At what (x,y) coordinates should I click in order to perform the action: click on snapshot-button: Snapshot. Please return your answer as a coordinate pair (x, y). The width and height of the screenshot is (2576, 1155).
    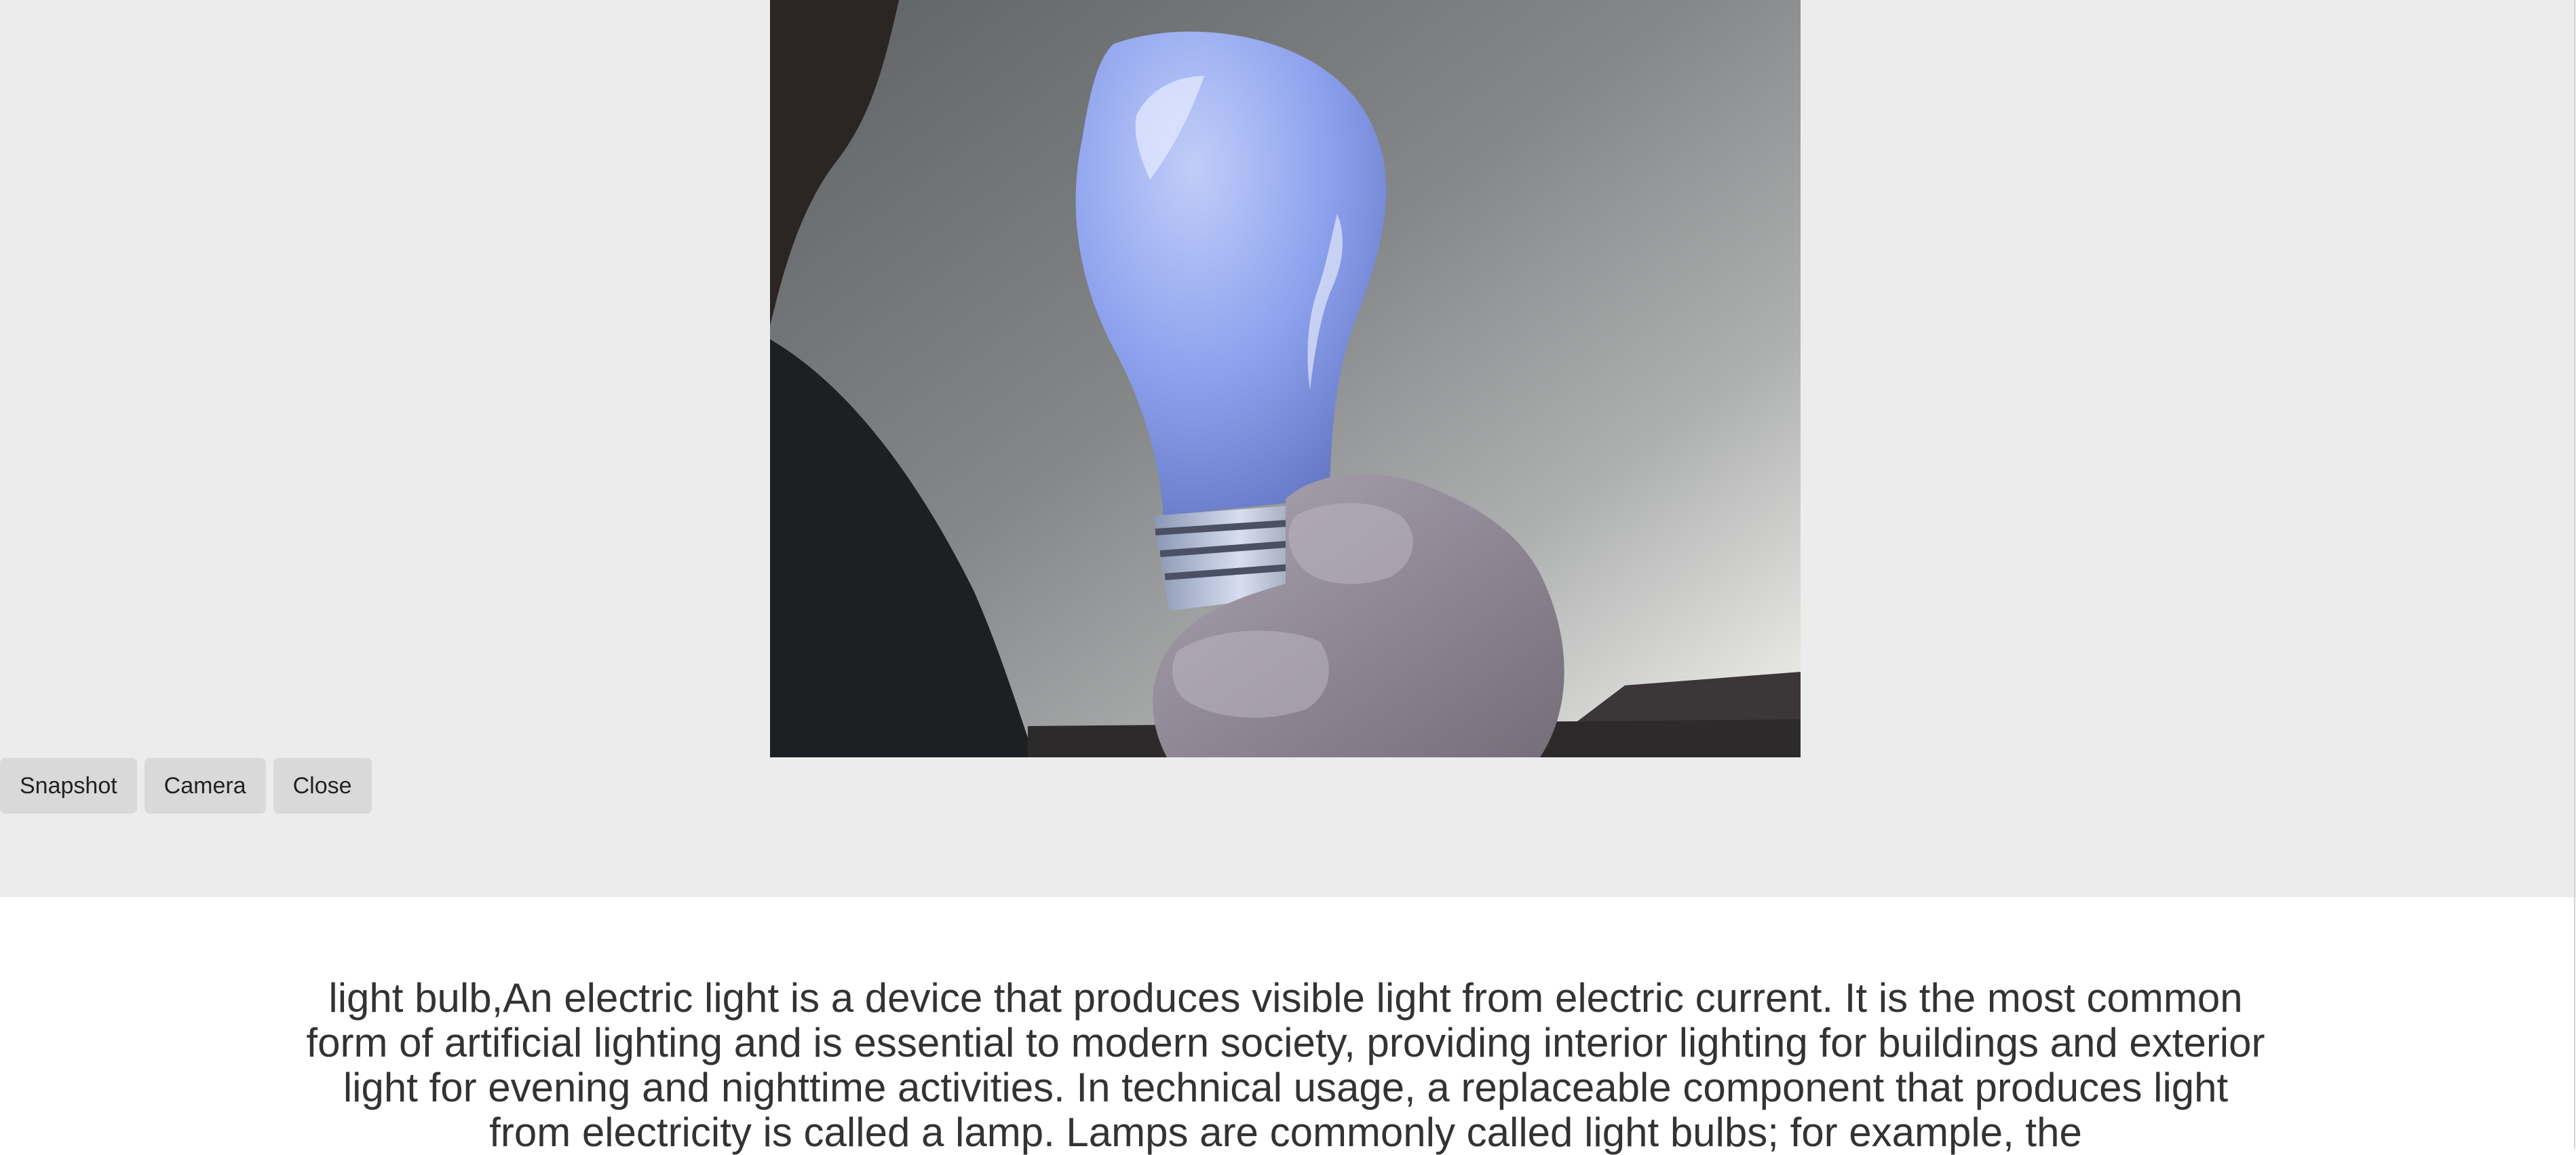
    Looking at the image, I should click on (68, 786).